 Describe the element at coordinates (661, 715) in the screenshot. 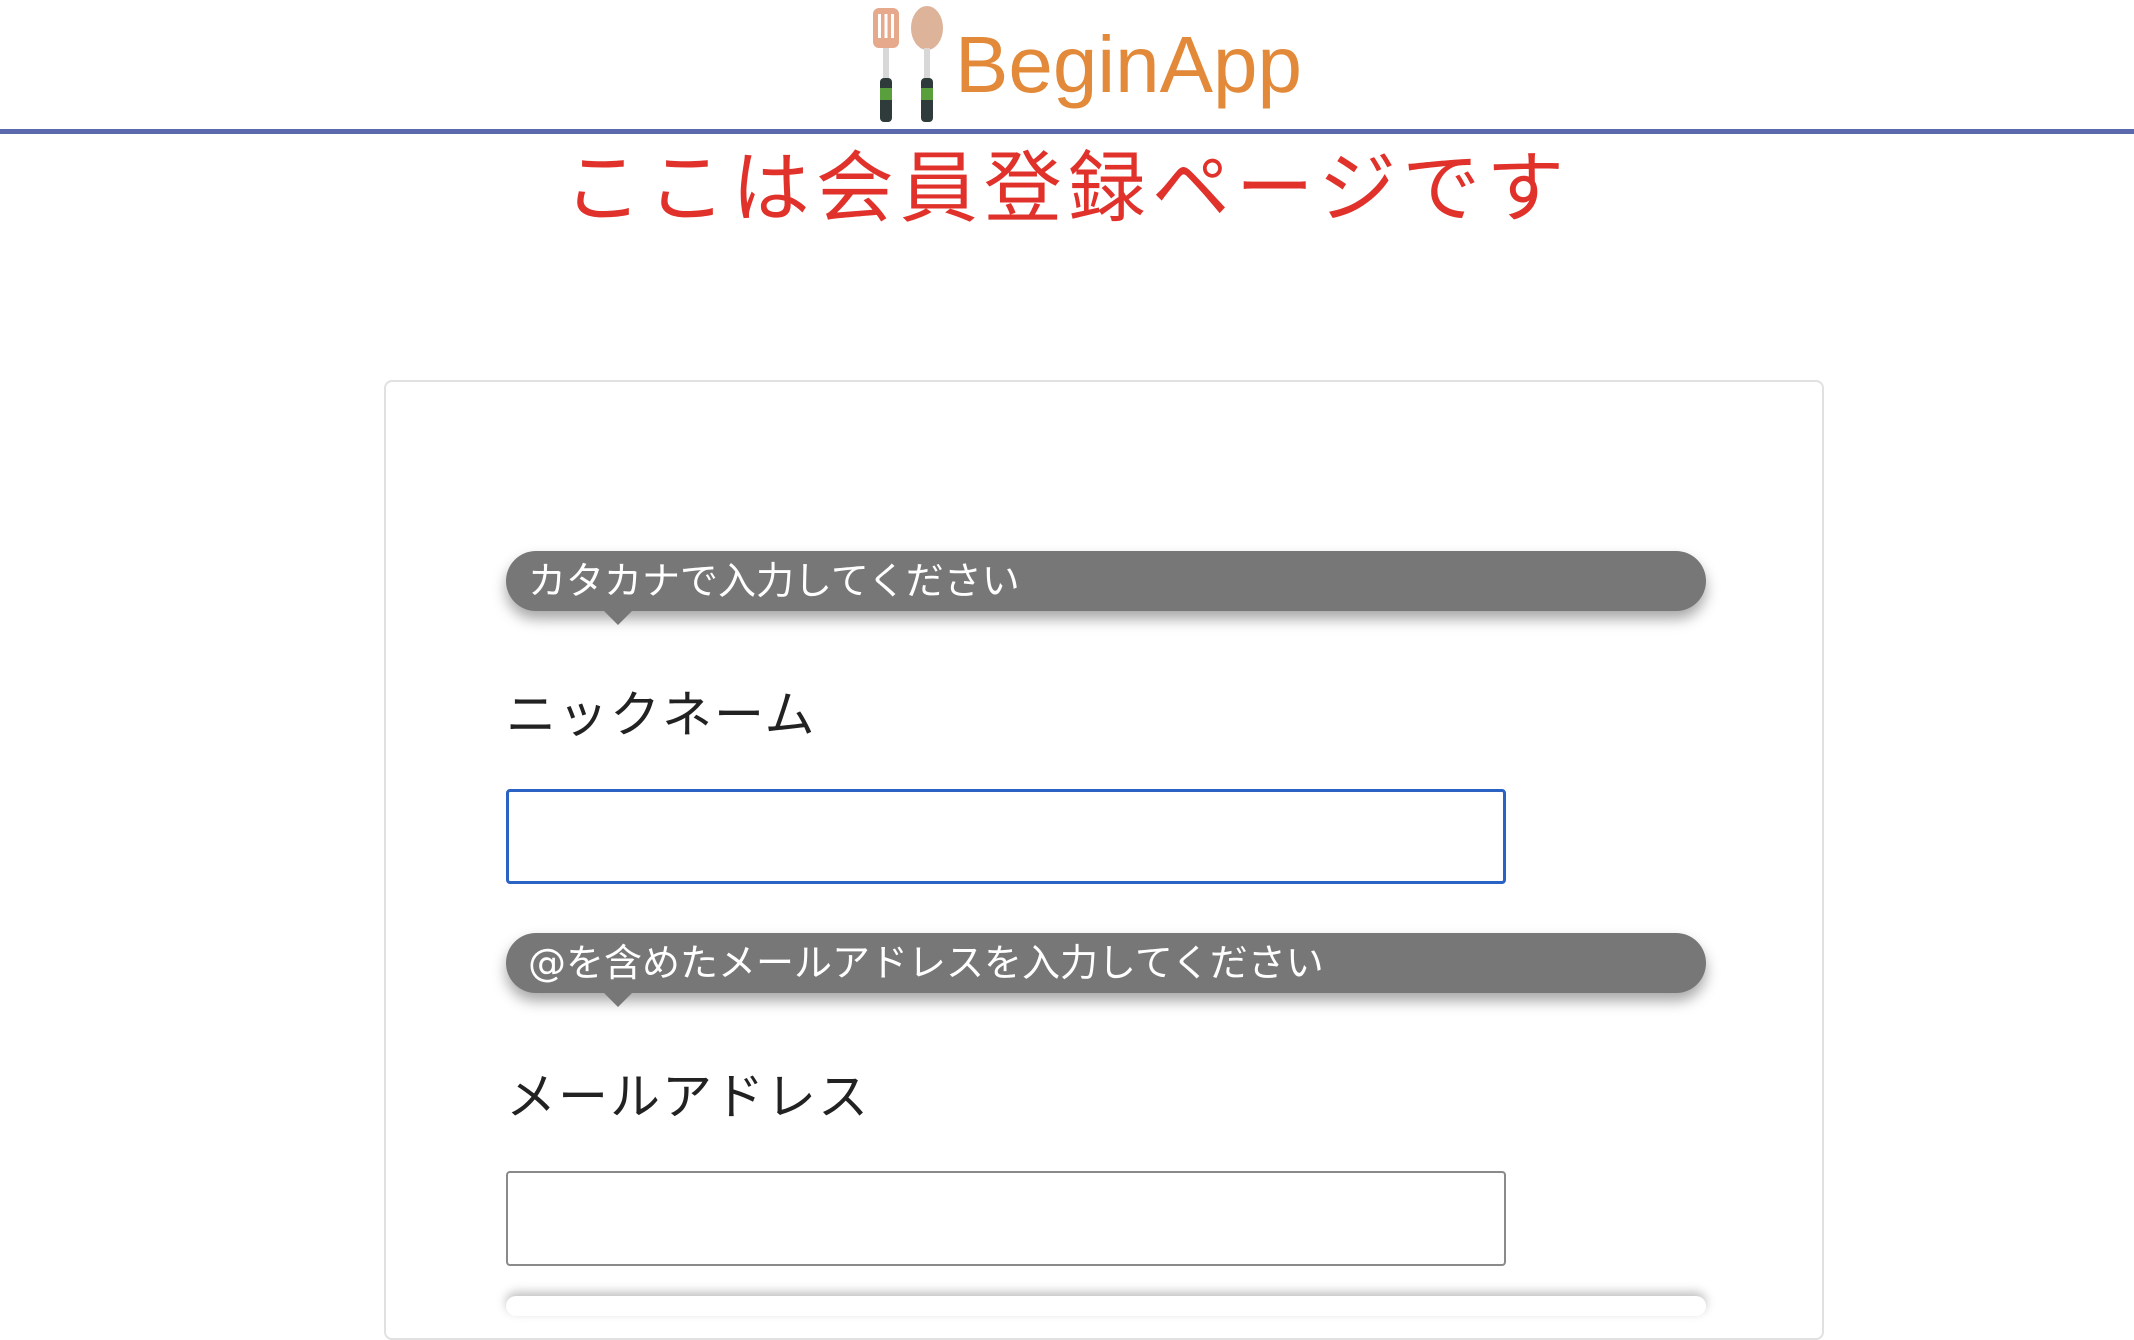

I see `nickname-label: ニックネーム` at that location.